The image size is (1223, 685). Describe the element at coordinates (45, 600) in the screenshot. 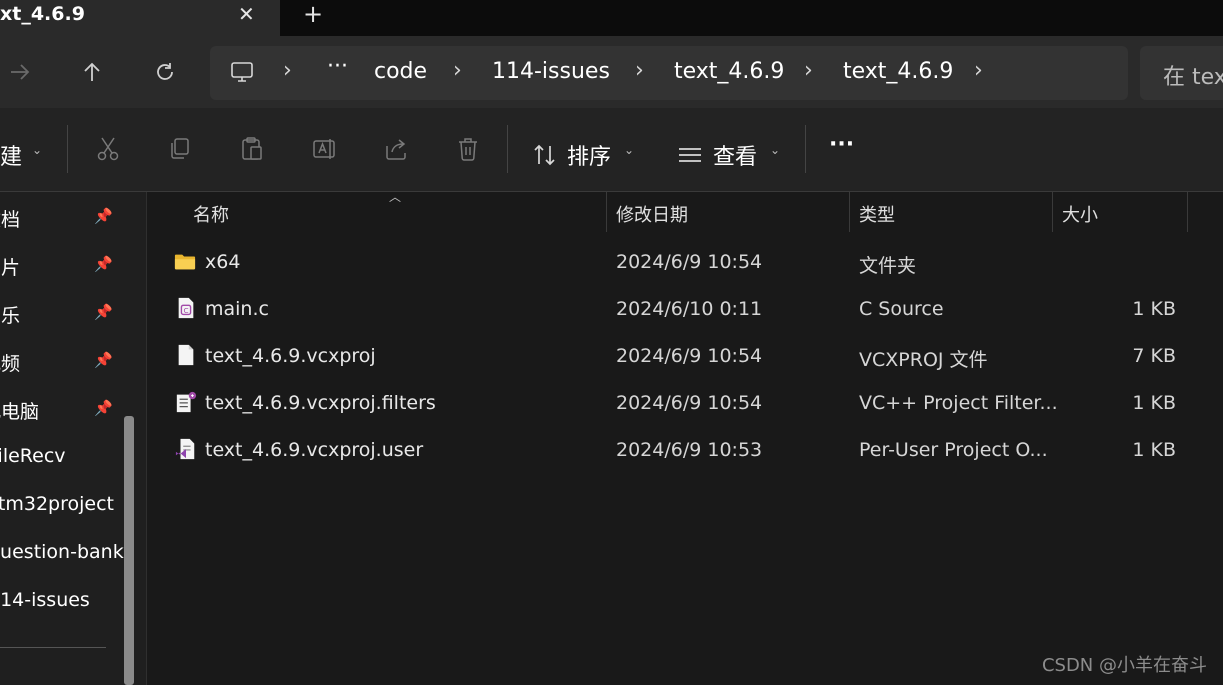

I see `sidebar-item-114-issues: 114-issues` at that location.